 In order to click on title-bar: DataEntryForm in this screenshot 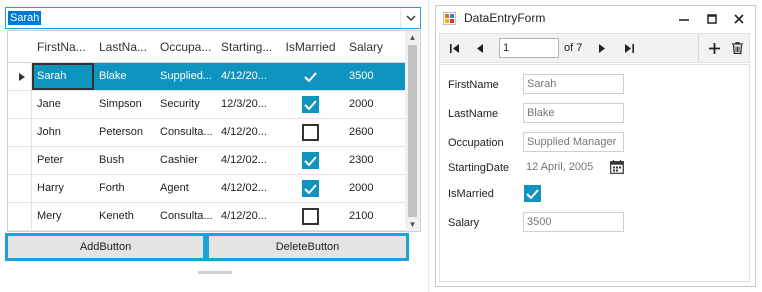, I will do `click(595, 18)`.